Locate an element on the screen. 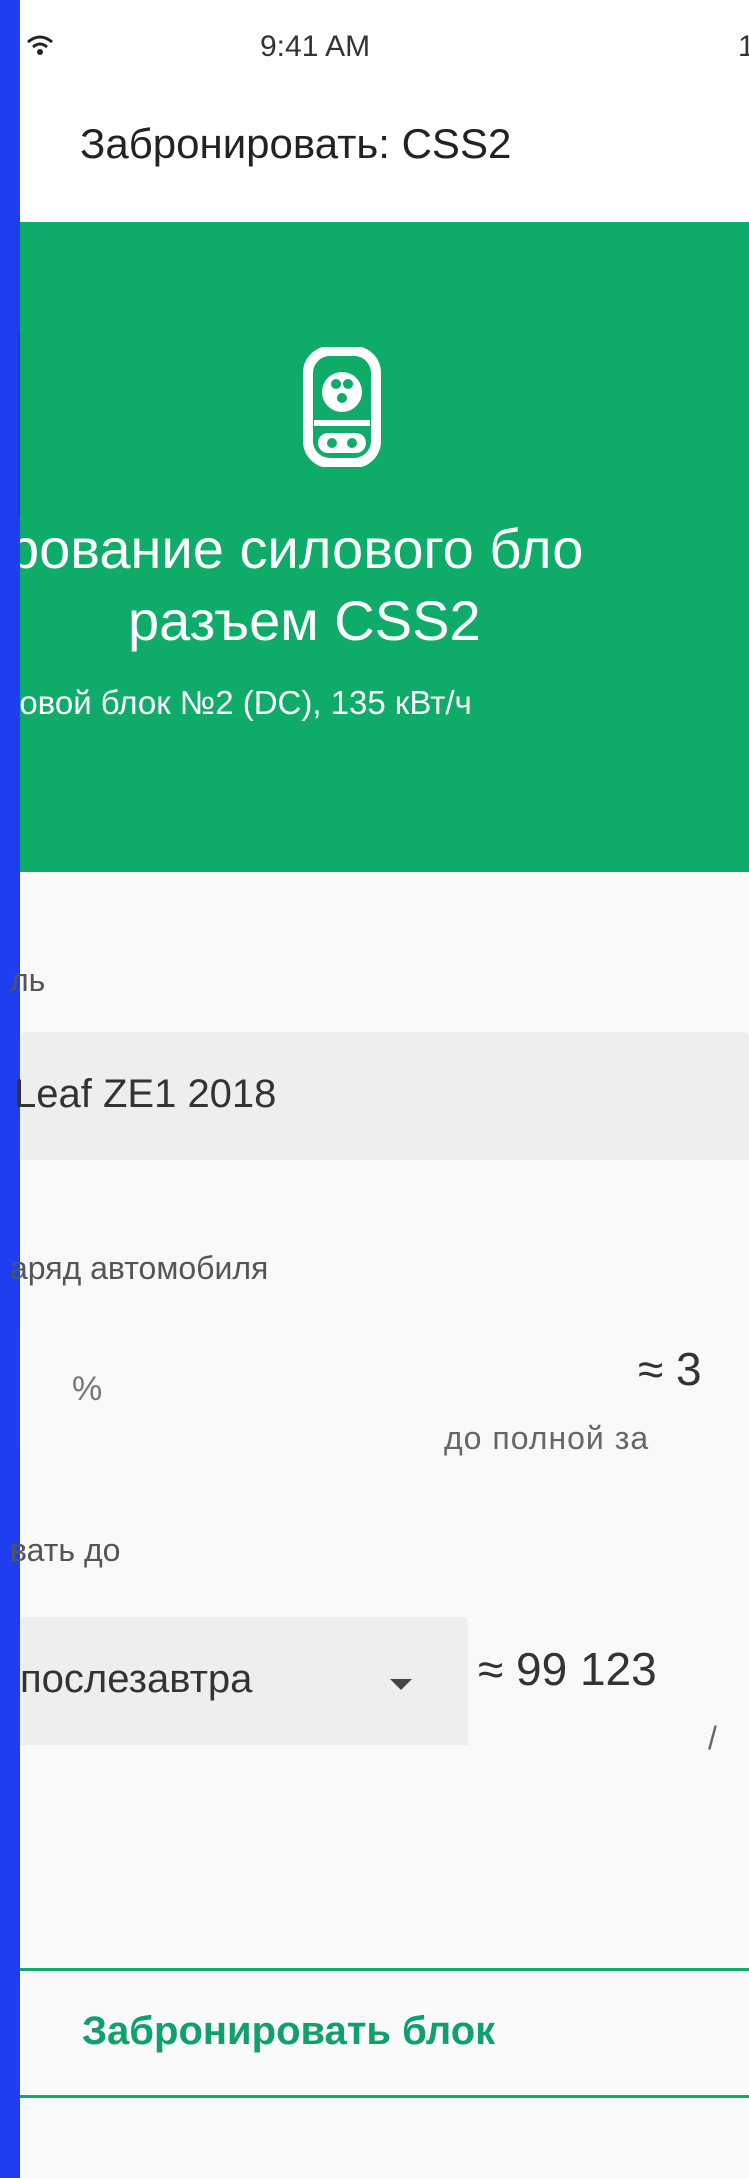  charge-input is located at coordinates (32, 1386).